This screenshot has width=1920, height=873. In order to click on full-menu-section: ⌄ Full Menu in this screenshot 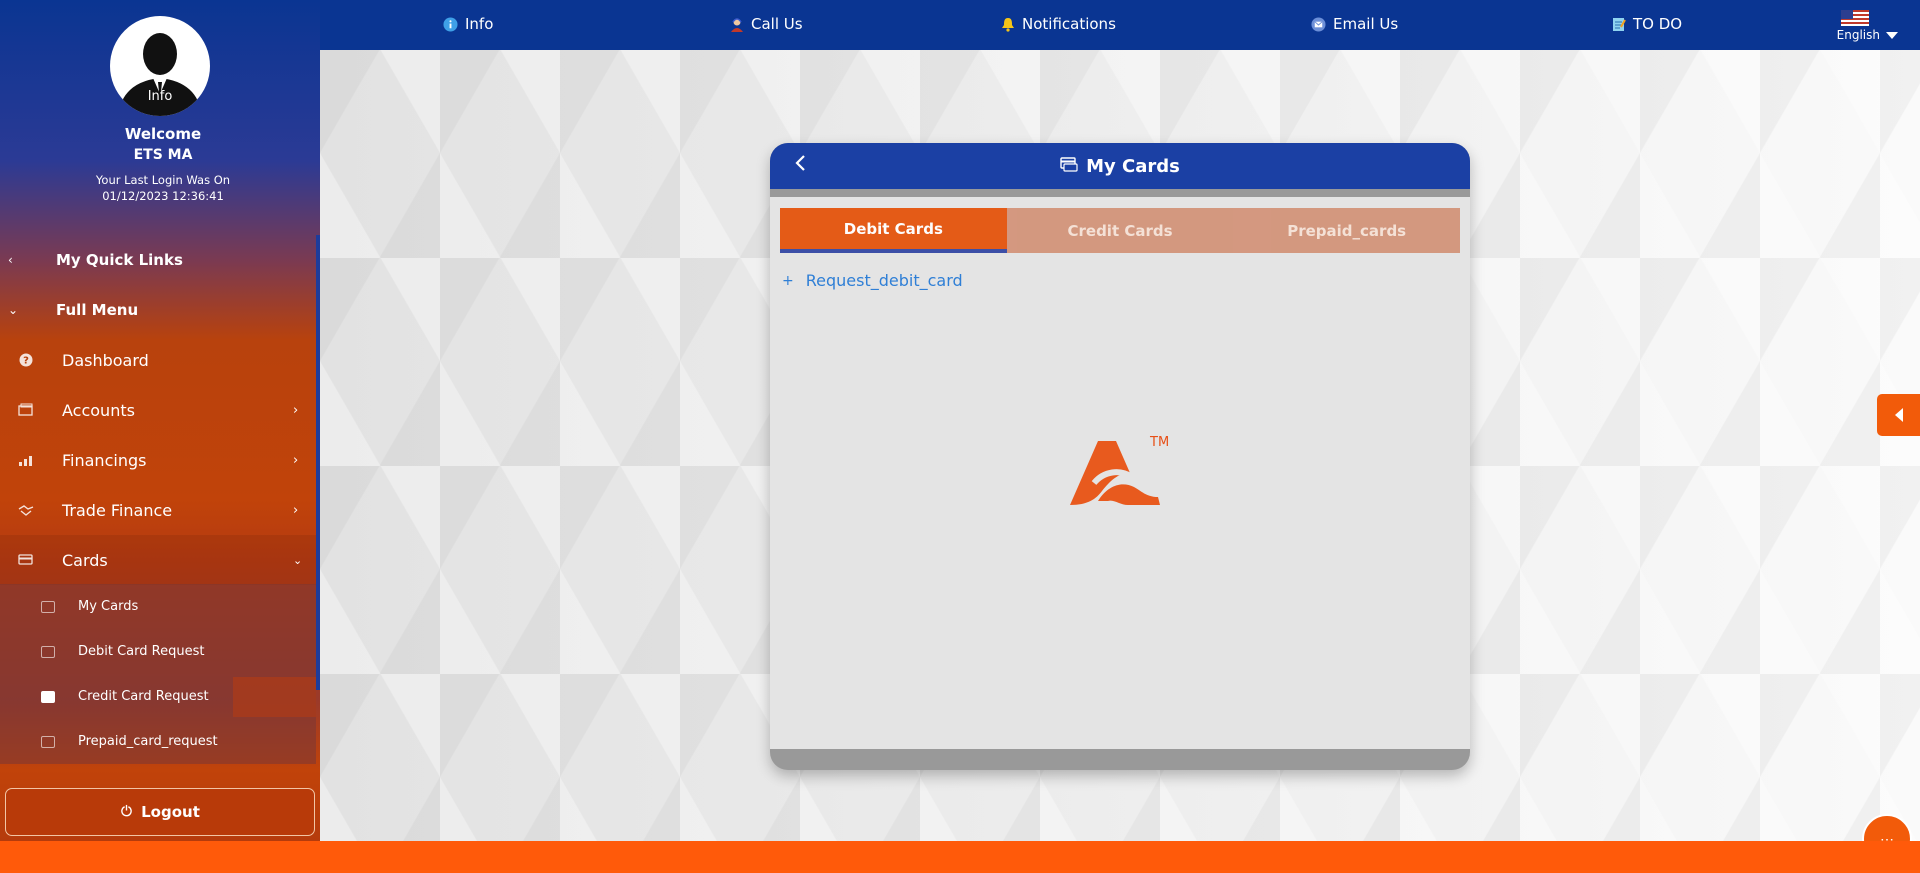, I will do `click(158, 310)`.